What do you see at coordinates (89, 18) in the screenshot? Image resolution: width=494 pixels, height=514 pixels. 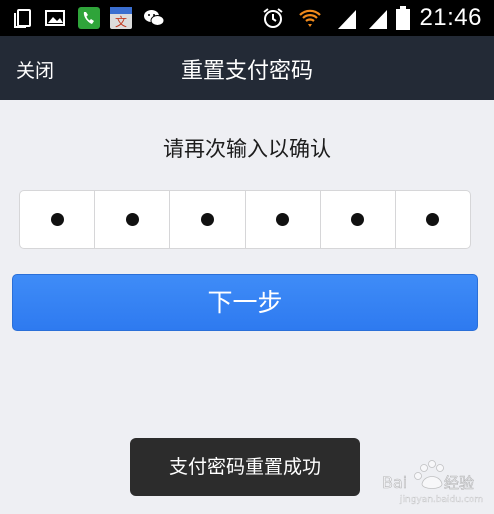 I see `phone-icon` at bounding box center [89, 18].